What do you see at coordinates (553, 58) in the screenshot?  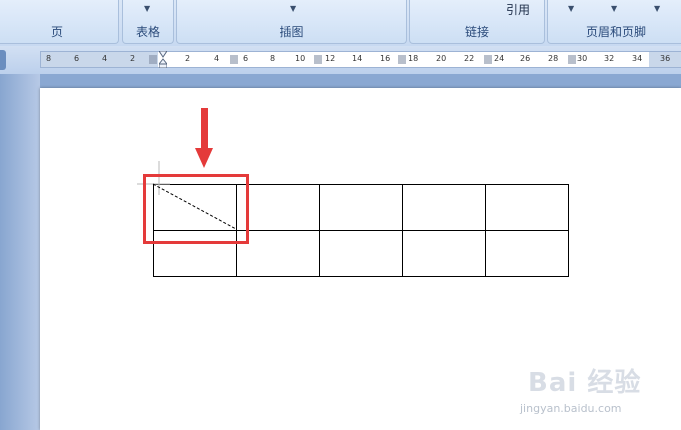 I see `ruler-tick: 28` at bounding box center [553, 58].